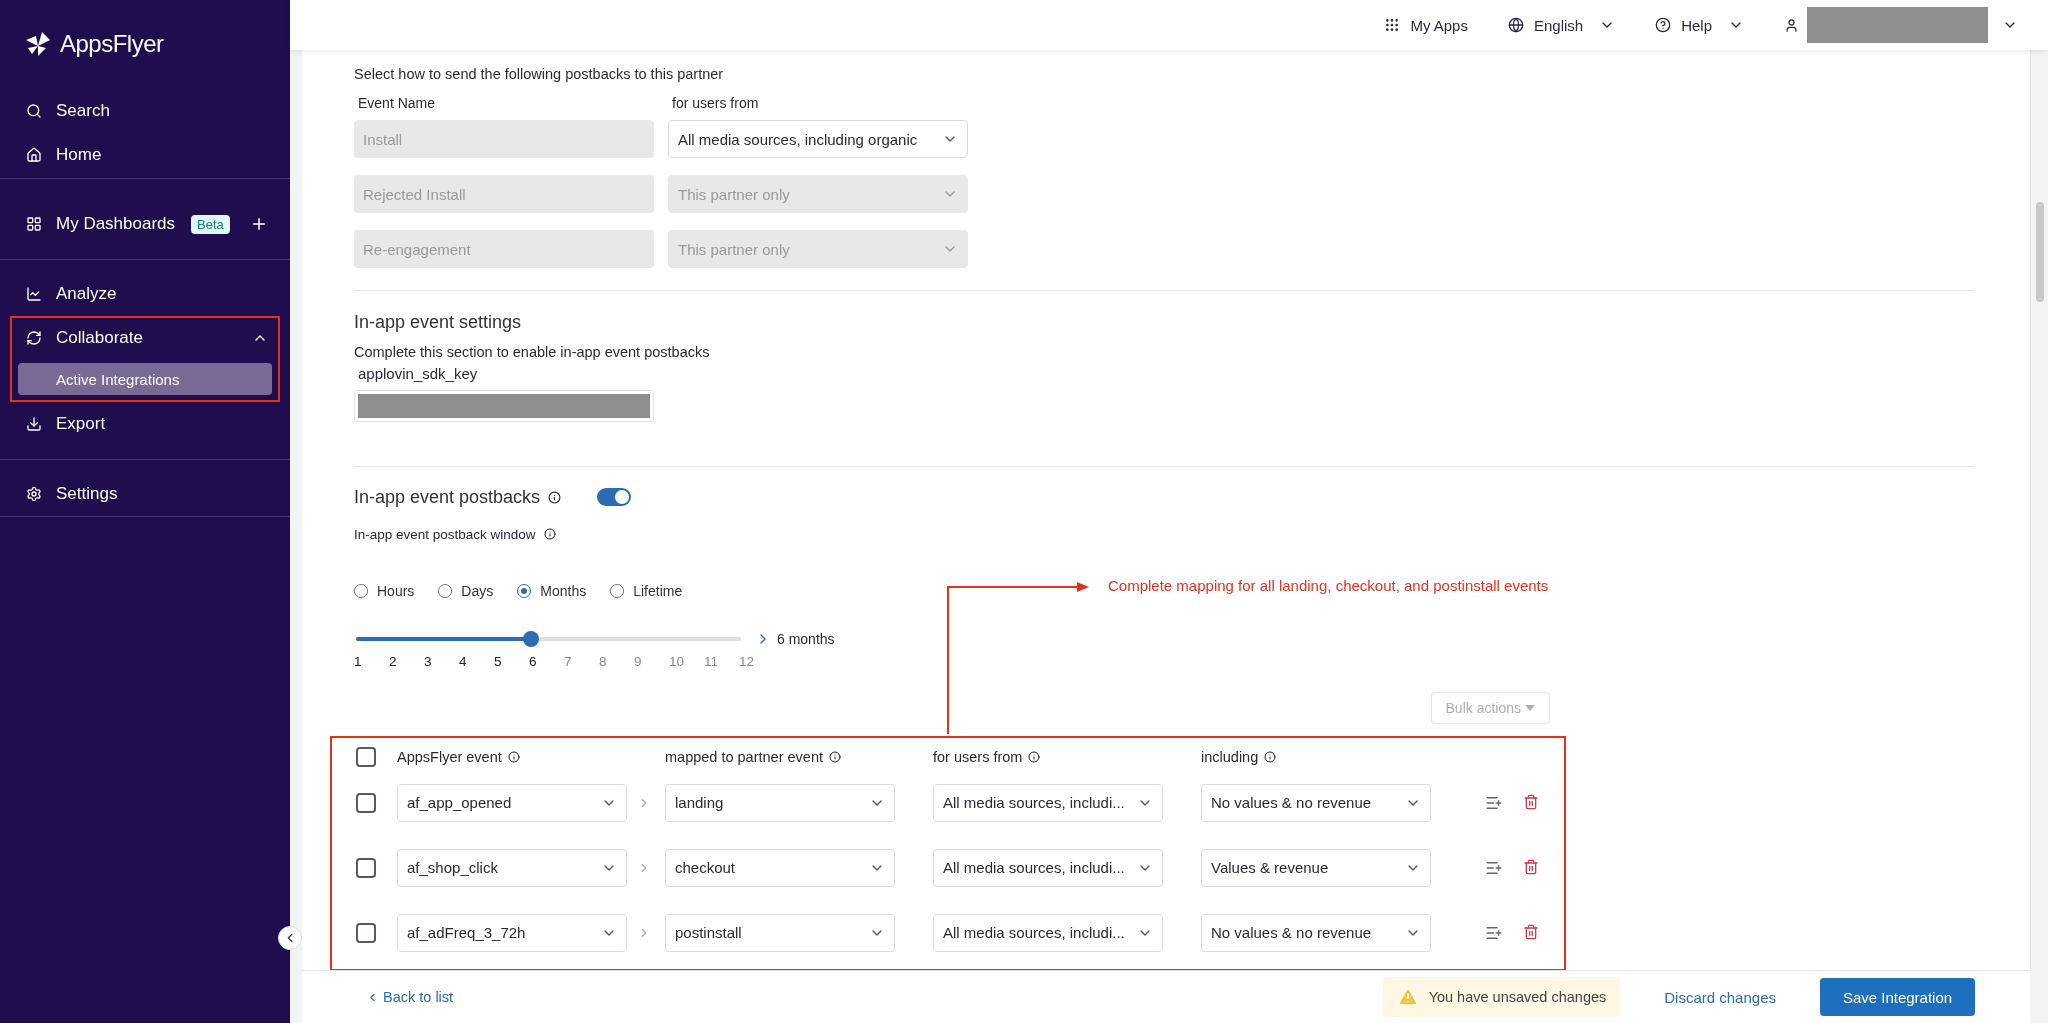 The width and height of the screenshot is (2048, 1023). I want to click on annotation-text: Complete mapping for all landing, checkout, and postinstall events, so click(1328, 585).